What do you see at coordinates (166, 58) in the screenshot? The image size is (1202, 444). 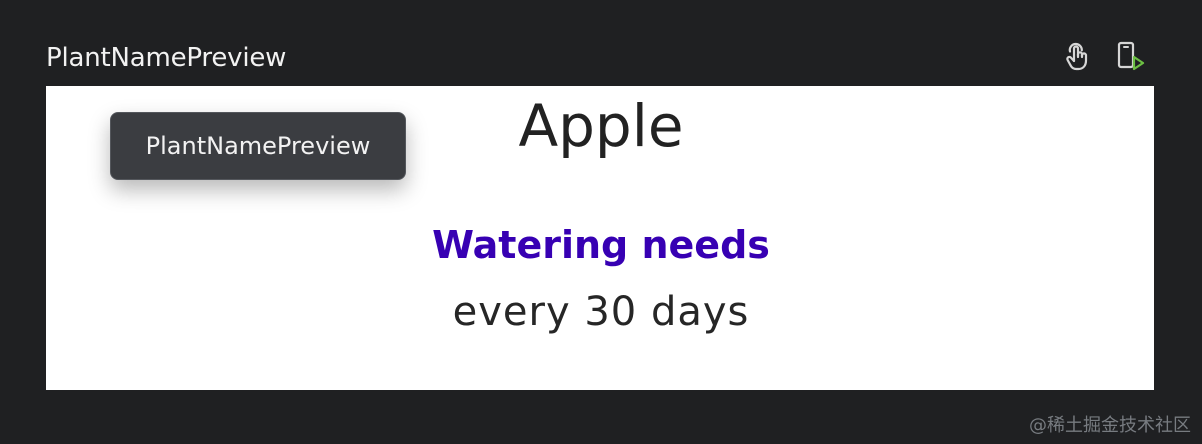 I see `preview-title: PlantNamePreview` at bounding box center [166, 58].